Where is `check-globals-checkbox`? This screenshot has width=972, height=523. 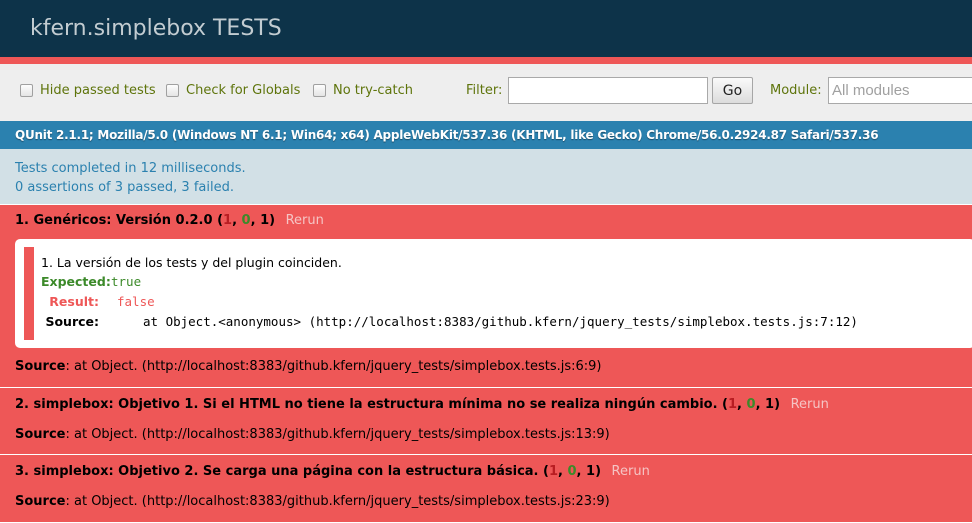 check-globals-checkbox is located at coordinates (172, 90).